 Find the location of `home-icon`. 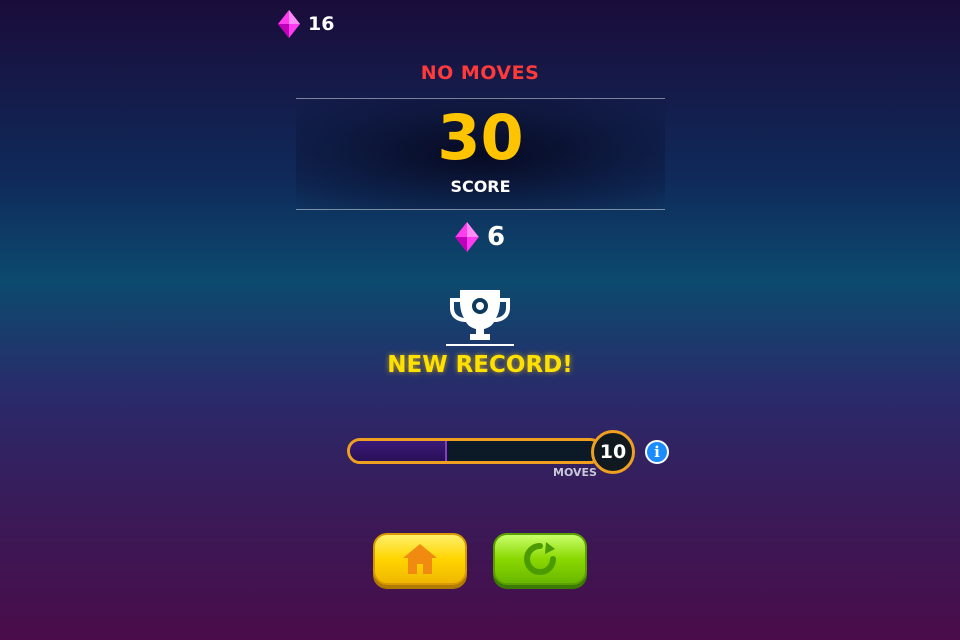

home-icon is located at coordinates (420, 559).